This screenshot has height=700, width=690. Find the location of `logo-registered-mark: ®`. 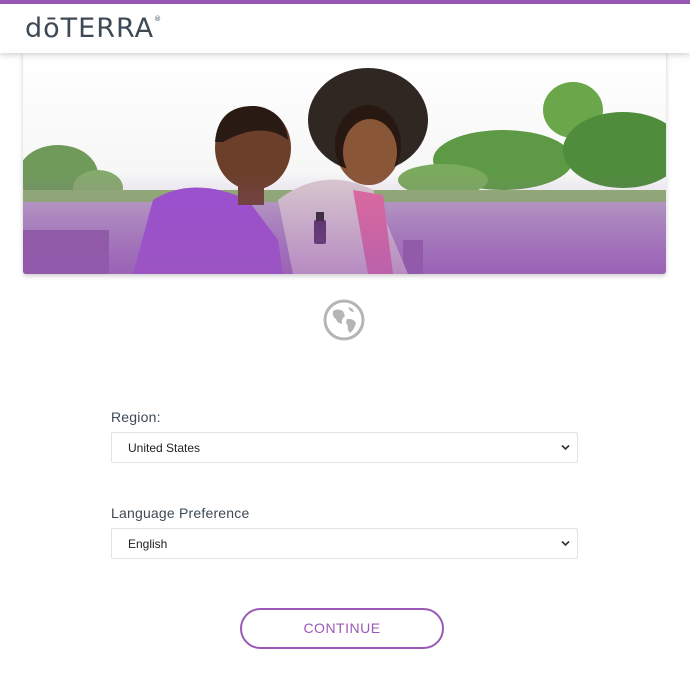

logo-registered-mark: ® is located at coordinates (158, 19).